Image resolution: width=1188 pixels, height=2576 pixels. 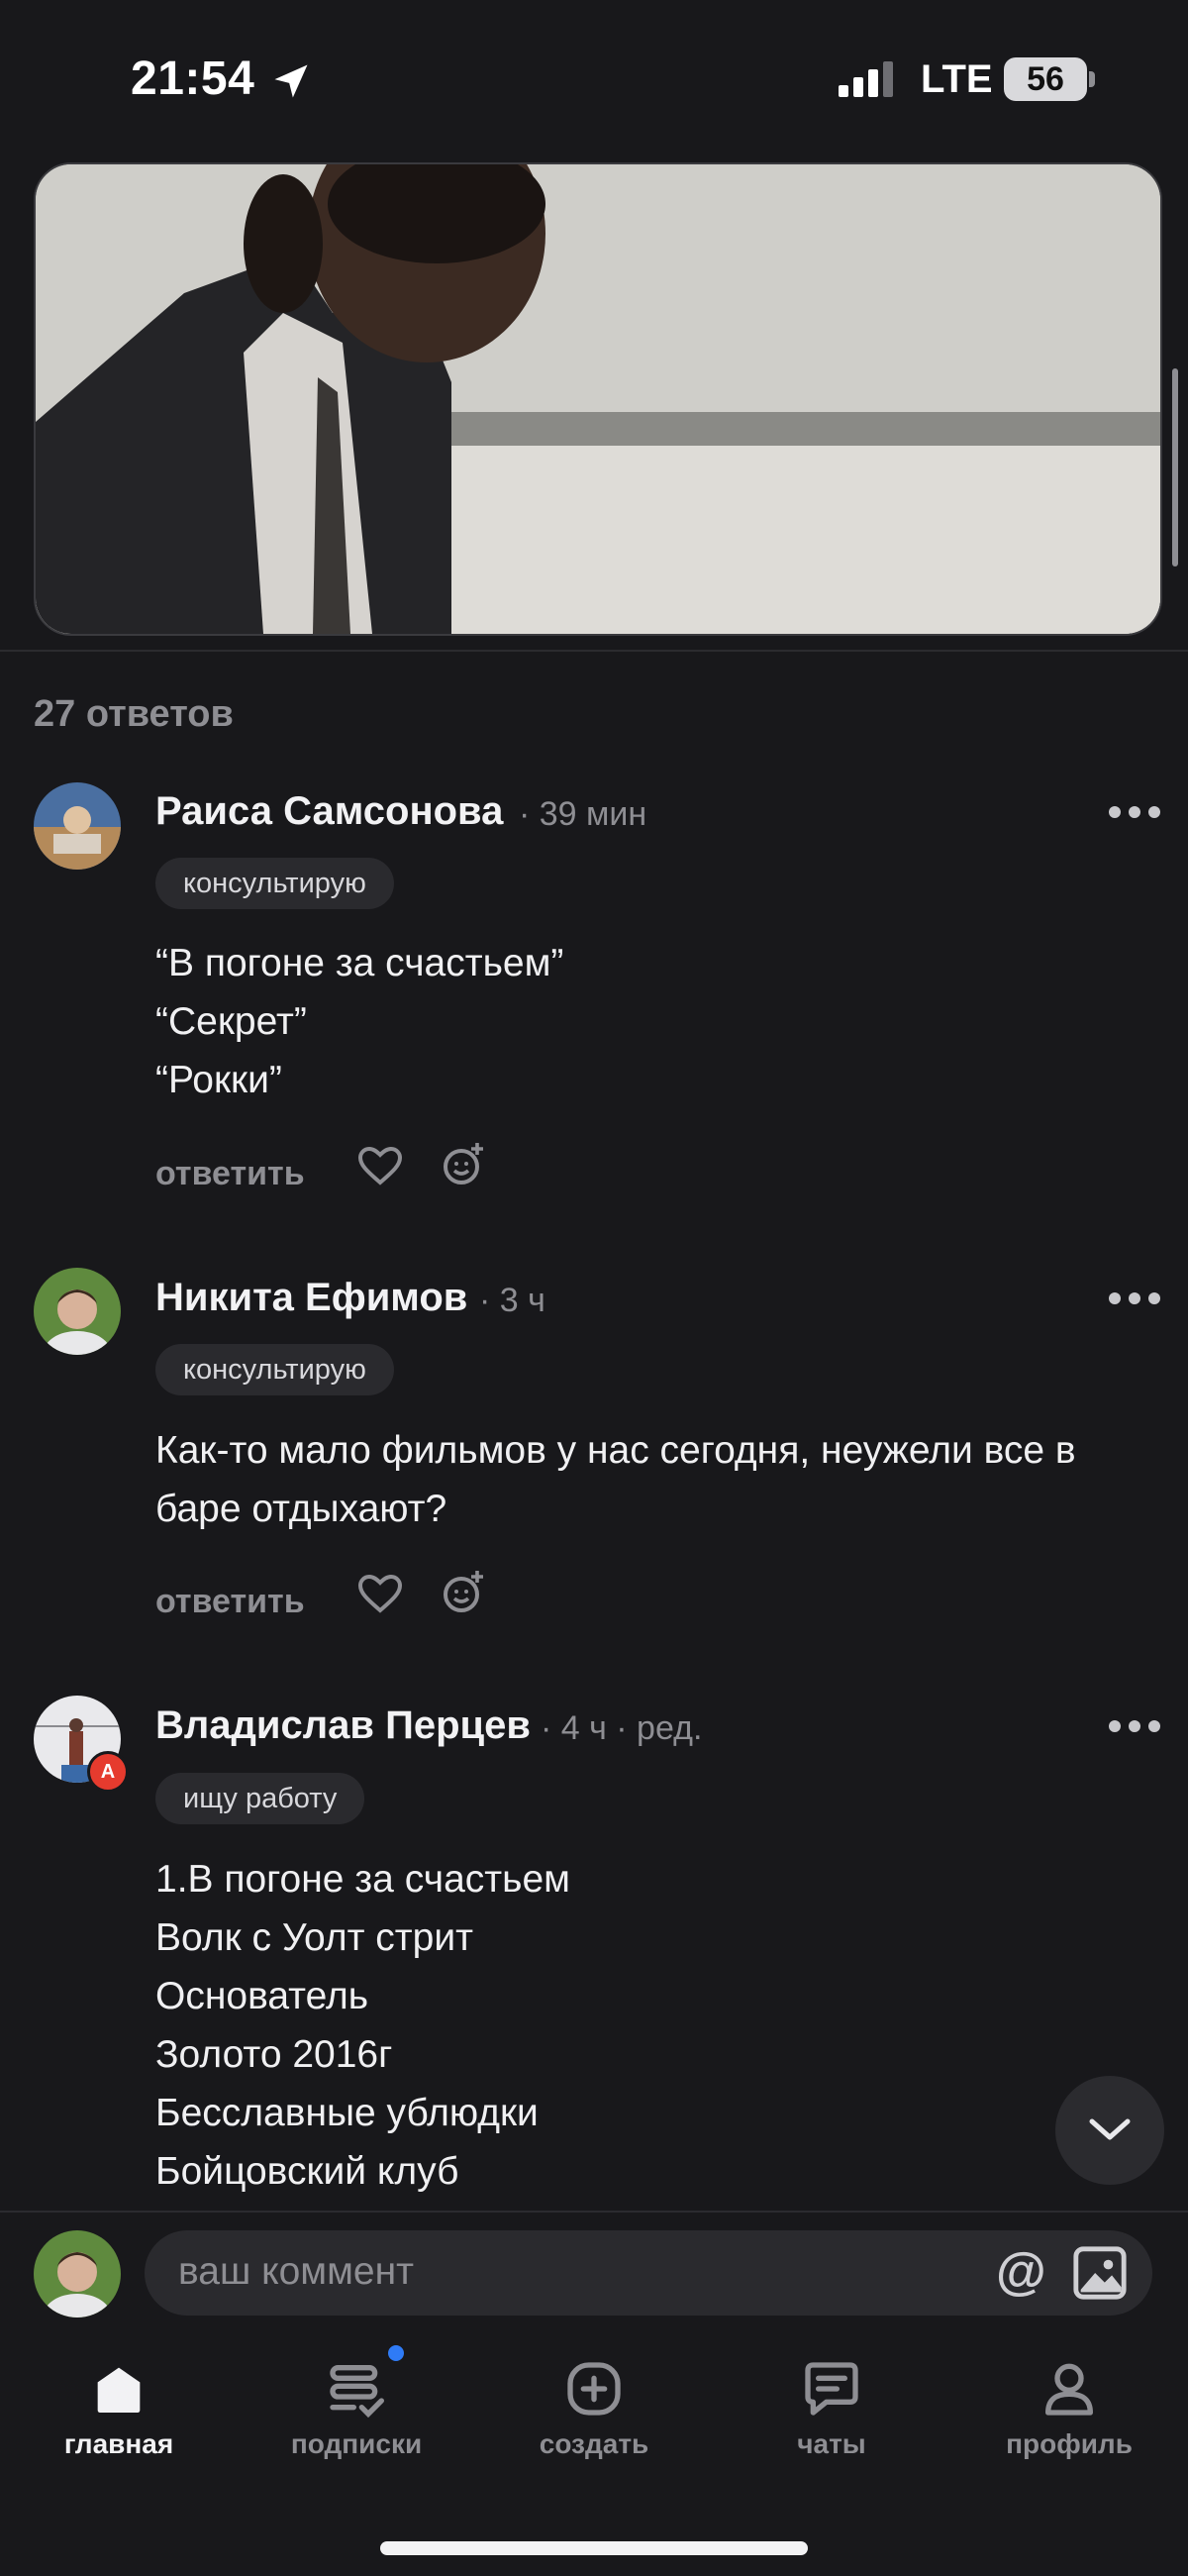 What do you see at coordinates (594, 2389) in the screenshot?
I see `plus-square-icon` at bounding box center [594, 2389].